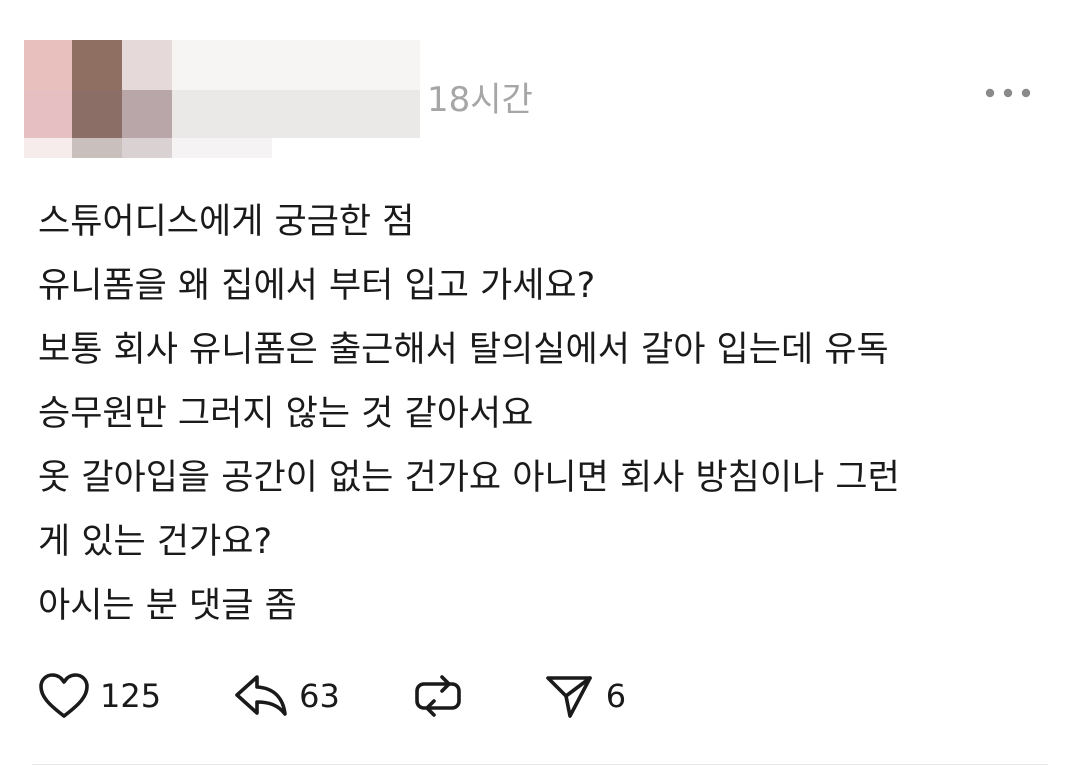 The height and width of the screenshot is (767, 1080). Describe the element at coordinates (480, 100) in the screenshot. I see `post-timestamp: 18시간` at that location.